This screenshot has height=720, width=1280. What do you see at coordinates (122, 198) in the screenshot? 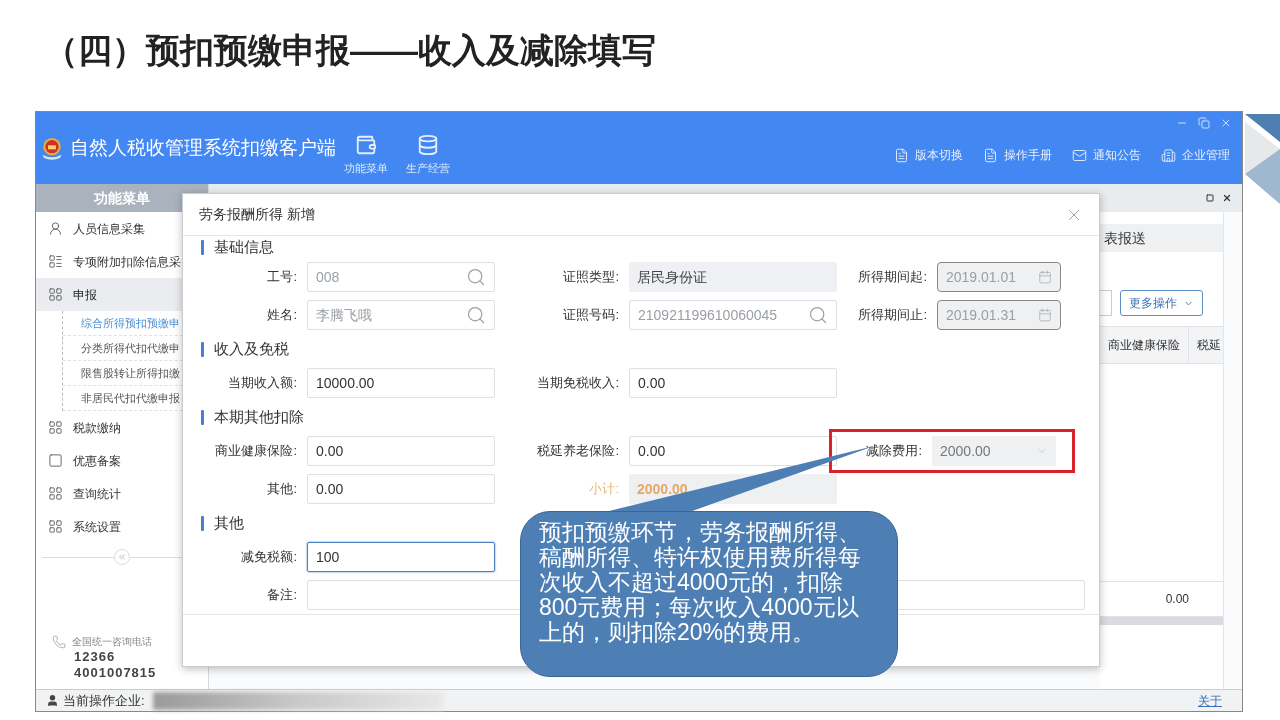
I see `sidebar-title: 功能菜单` at bounding box center [122, 198].